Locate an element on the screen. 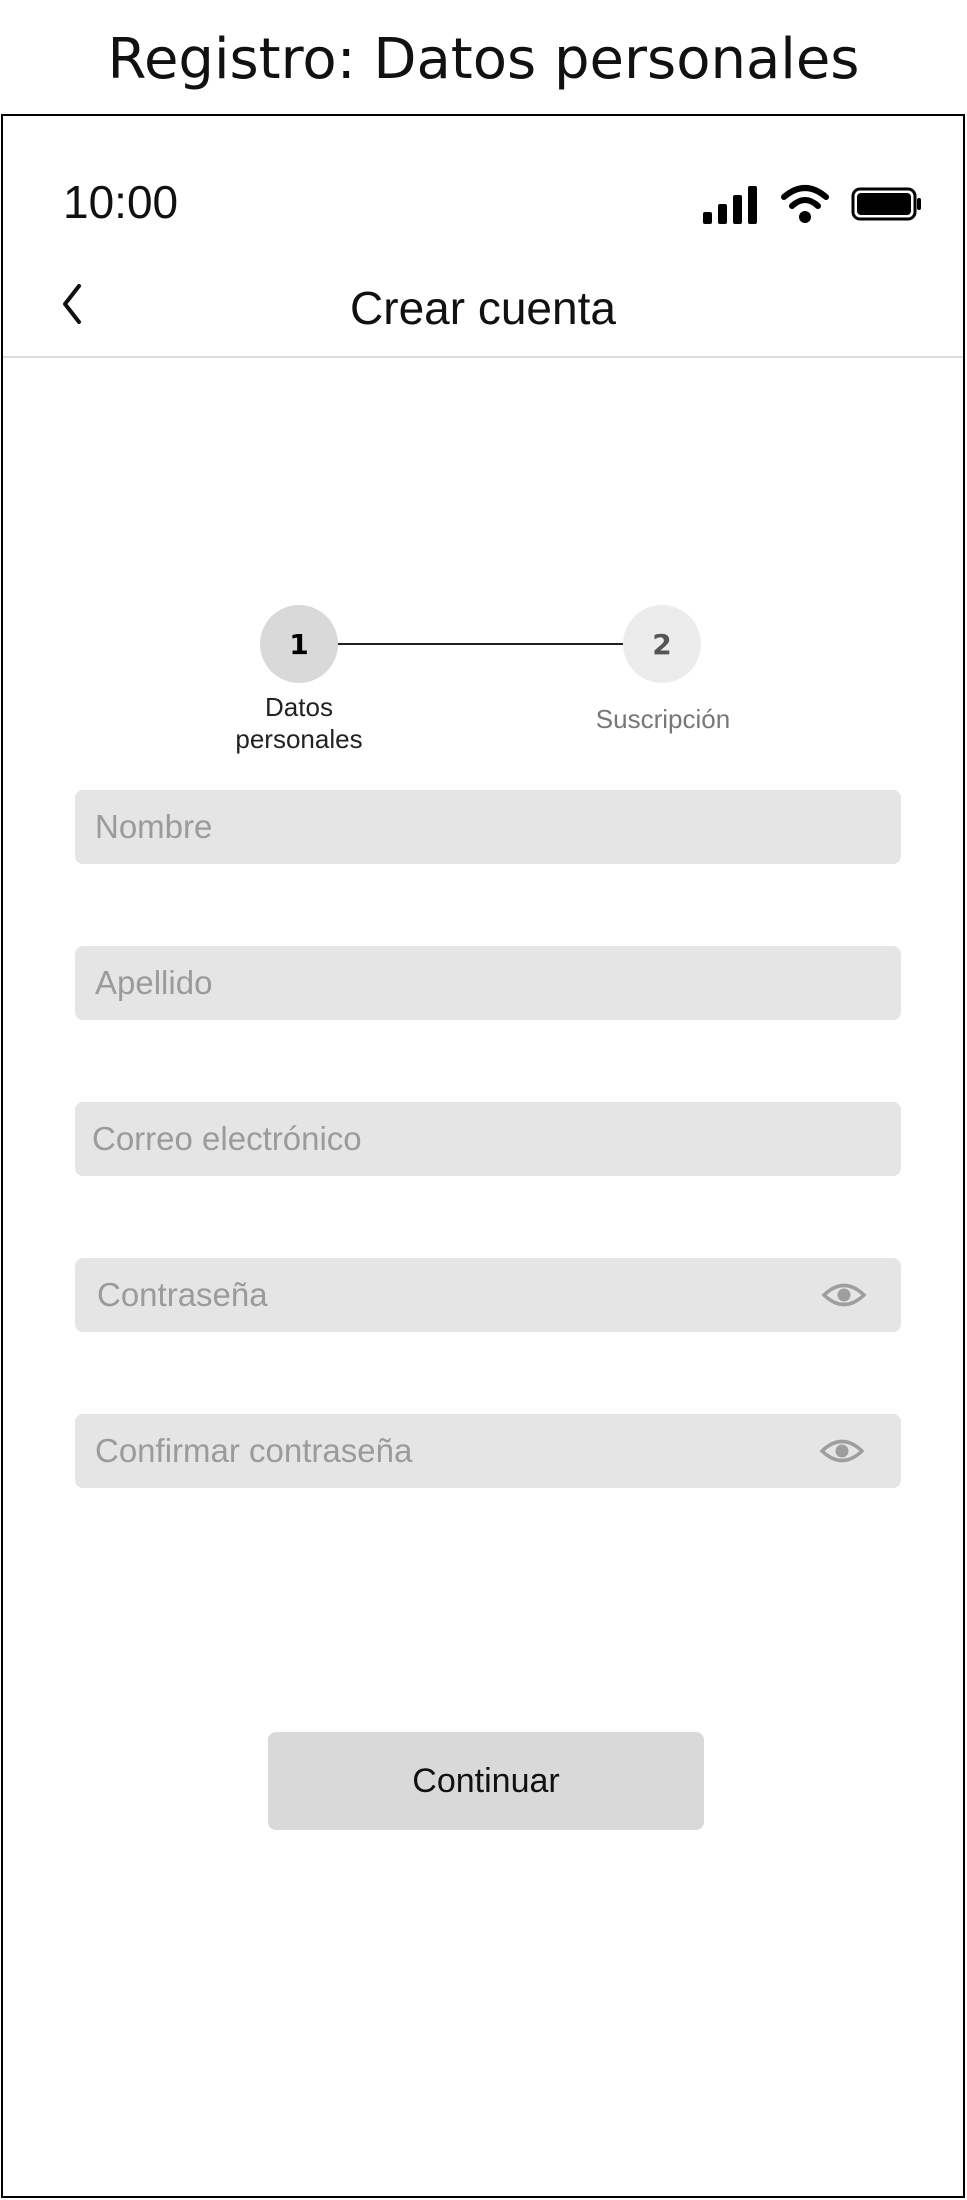 This screenshot has height=2200, width=967. confirm-password-input is located at coordinates (488, 1451).